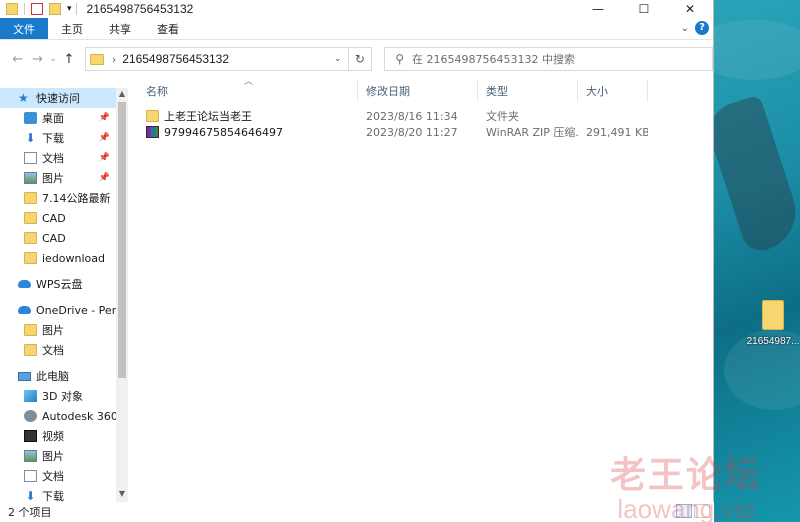 The image size is (800, 522). I want to click on nav-pc-pictures: 图片, so click(58, 456).